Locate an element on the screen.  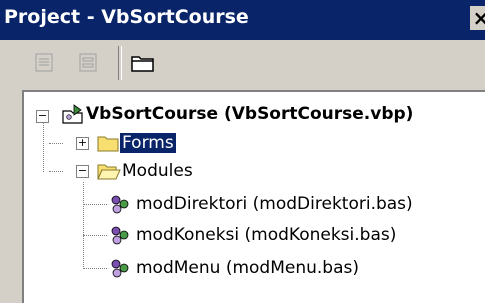
forms-expand-toggle: + is located at coordinates (82, 143).